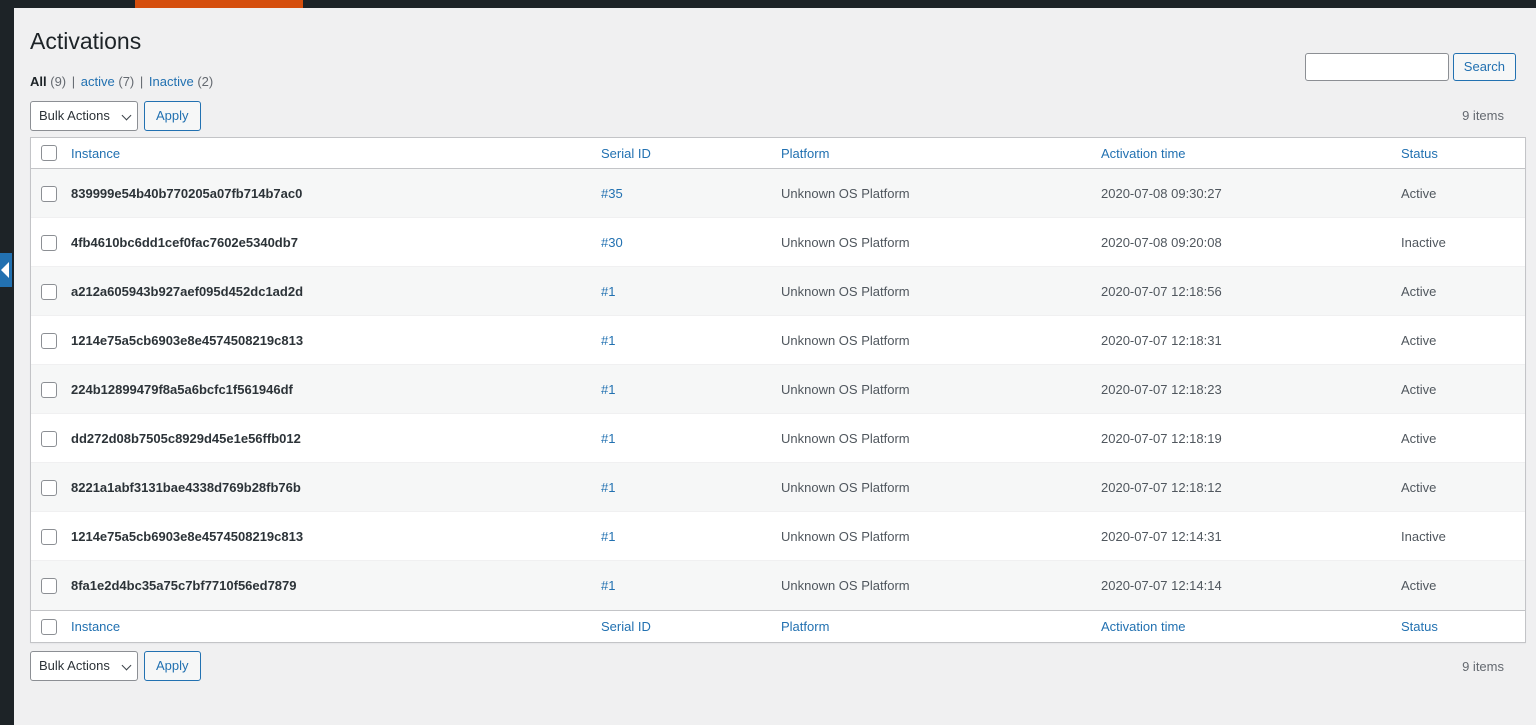 This screenshot has height=725, width=1536. I want to click on view-filter-all-link: All, so click(38, 81).